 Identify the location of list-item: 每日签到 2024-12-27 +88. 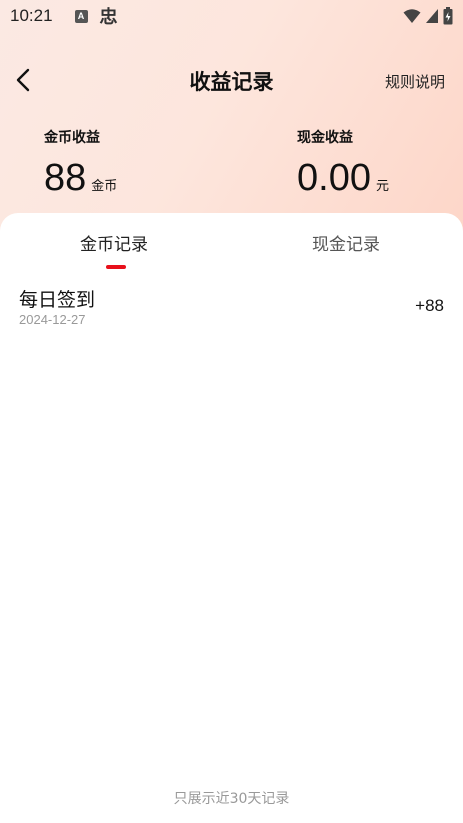
(231, 308).